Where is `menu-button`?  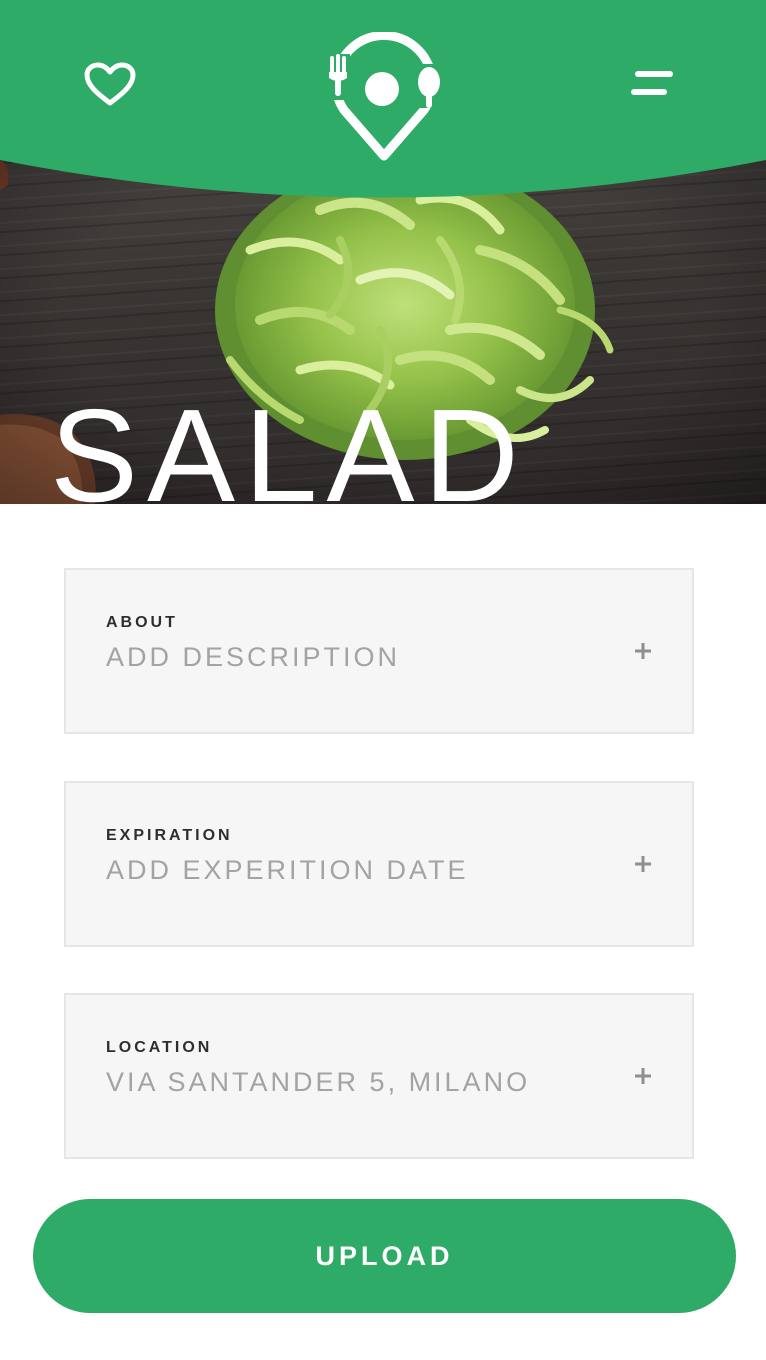 menu-button is located at coordinates (652, 84).